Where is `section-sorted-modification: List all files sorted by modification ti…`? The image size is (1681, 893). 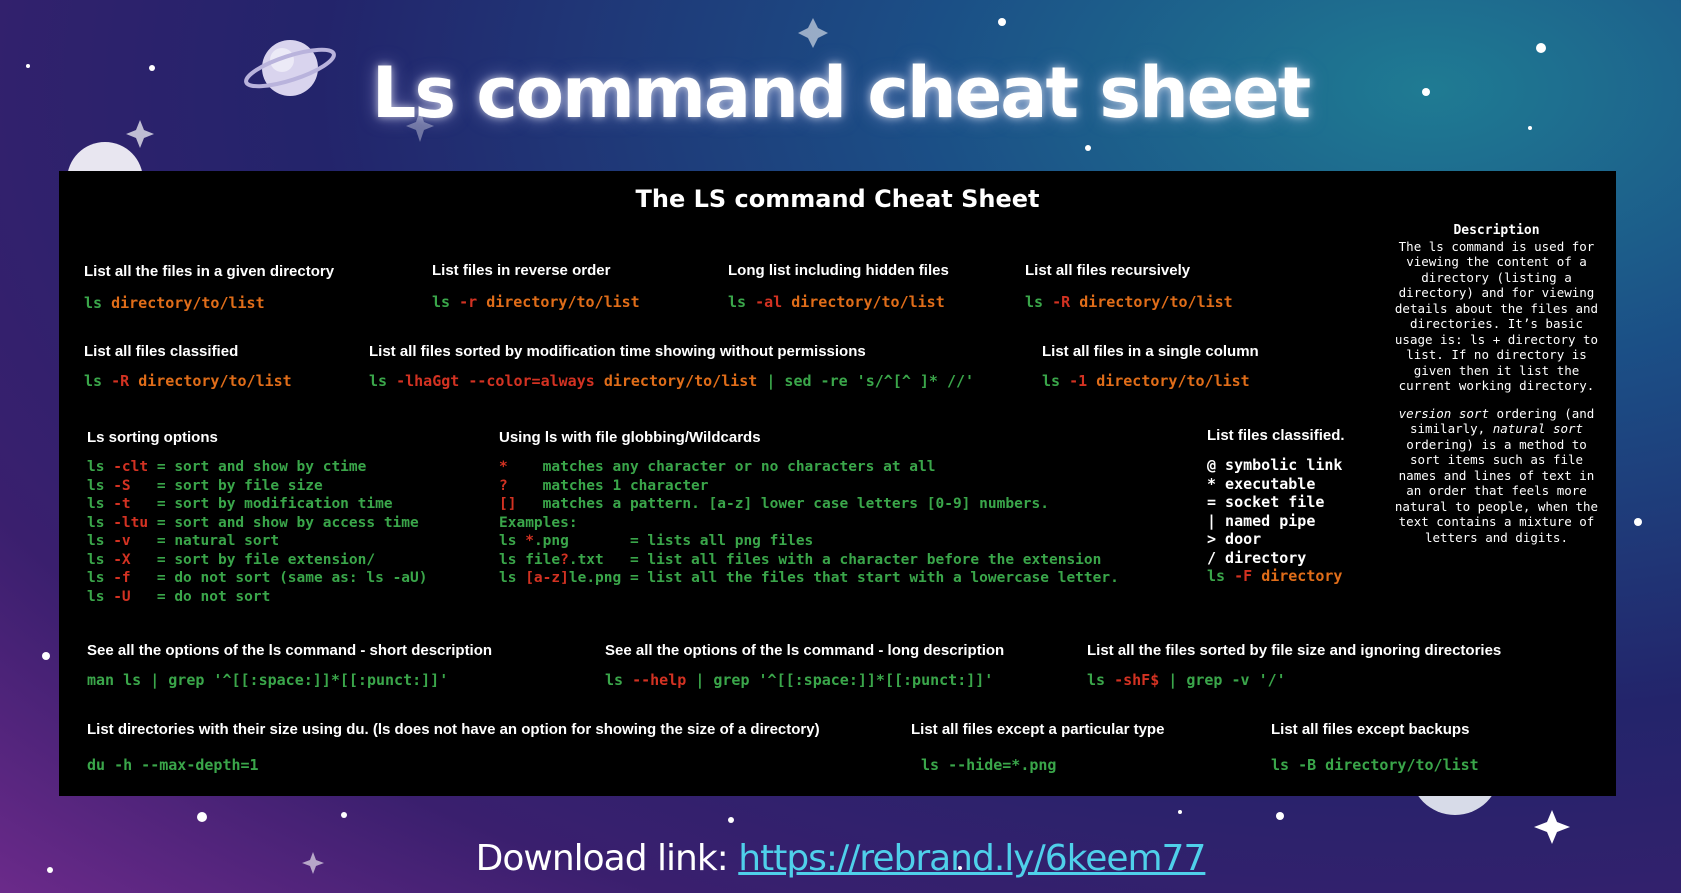
section-sorted-modification: List all files sorted by modification ti… is located at coordinates (671, 366).